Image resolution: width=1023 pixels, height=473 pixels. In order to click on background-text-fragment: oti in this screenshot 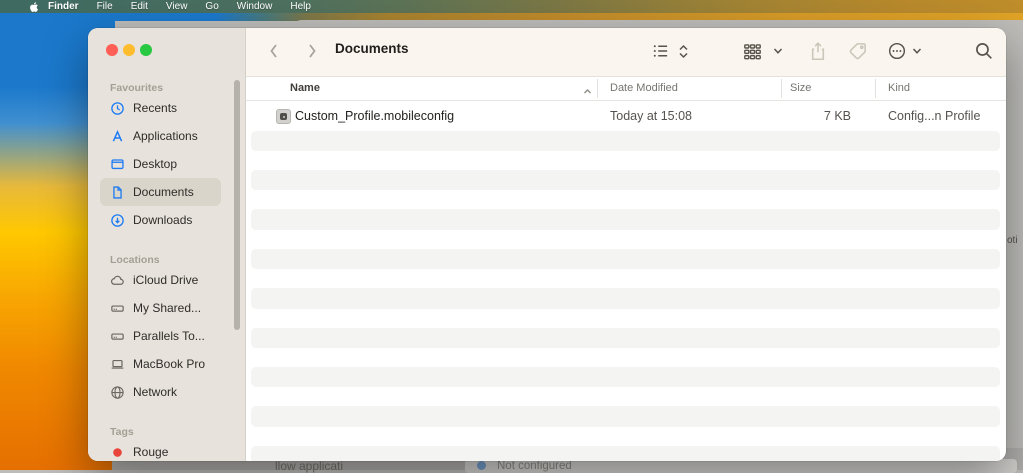, I will do `click(1012, 240)`.